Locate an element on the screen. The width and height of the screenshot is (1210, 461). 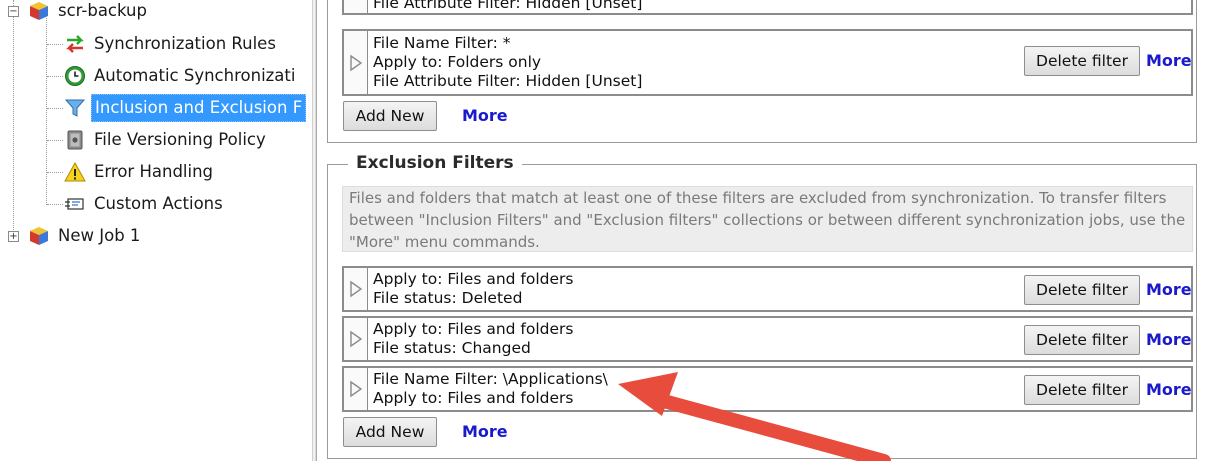
tree-item-new-job-1: New Job 1 is located at coordinates (85, 236).